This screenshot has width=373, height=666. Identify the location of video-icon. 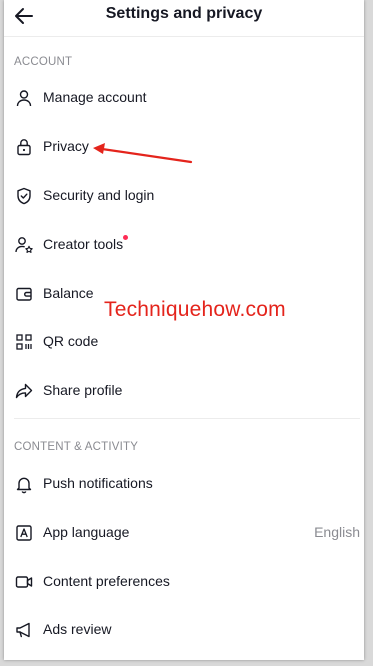
(24, 582).